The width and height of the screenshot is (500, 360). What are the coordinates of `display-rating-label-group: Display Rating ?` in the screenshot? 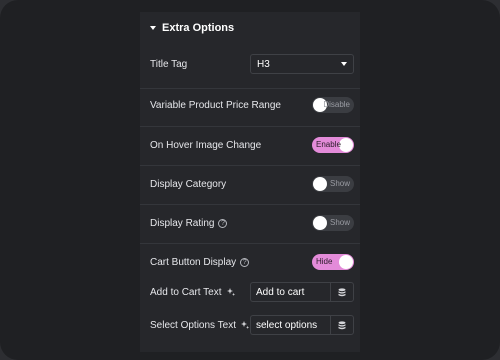 It's located at (189, 223).